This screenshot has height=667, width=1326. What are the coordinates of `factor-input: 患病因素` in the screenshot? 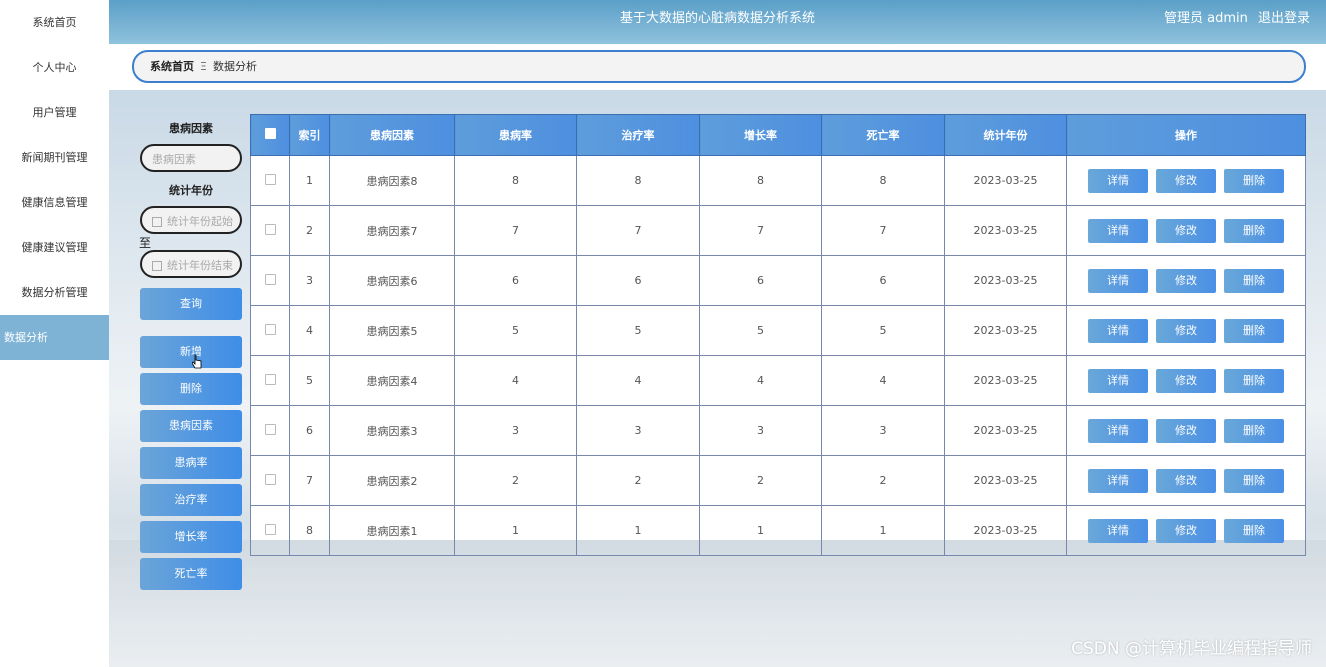 It's located at (191, 158).